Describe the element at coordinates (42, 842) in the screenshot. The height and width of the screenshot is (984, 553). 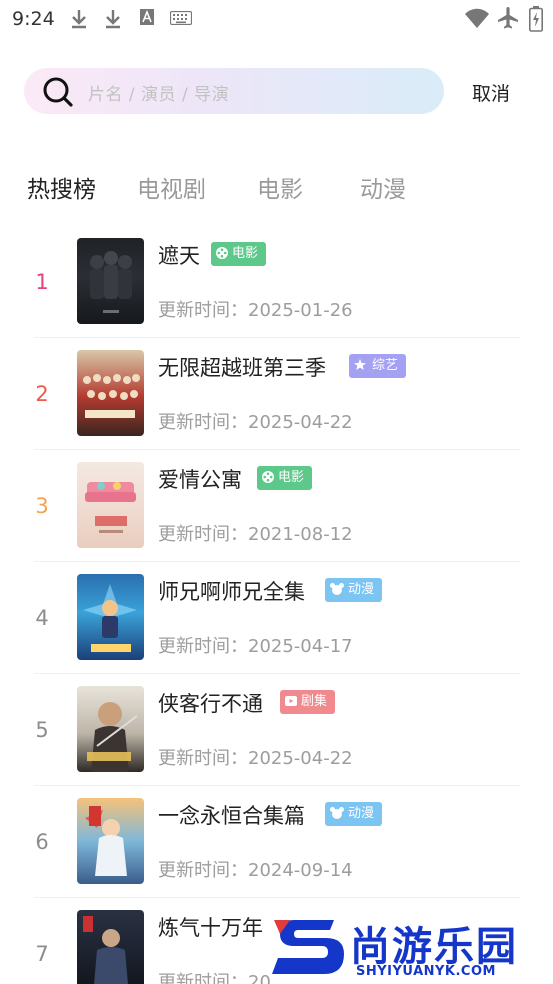
I see `rank-number: 6` at that location.